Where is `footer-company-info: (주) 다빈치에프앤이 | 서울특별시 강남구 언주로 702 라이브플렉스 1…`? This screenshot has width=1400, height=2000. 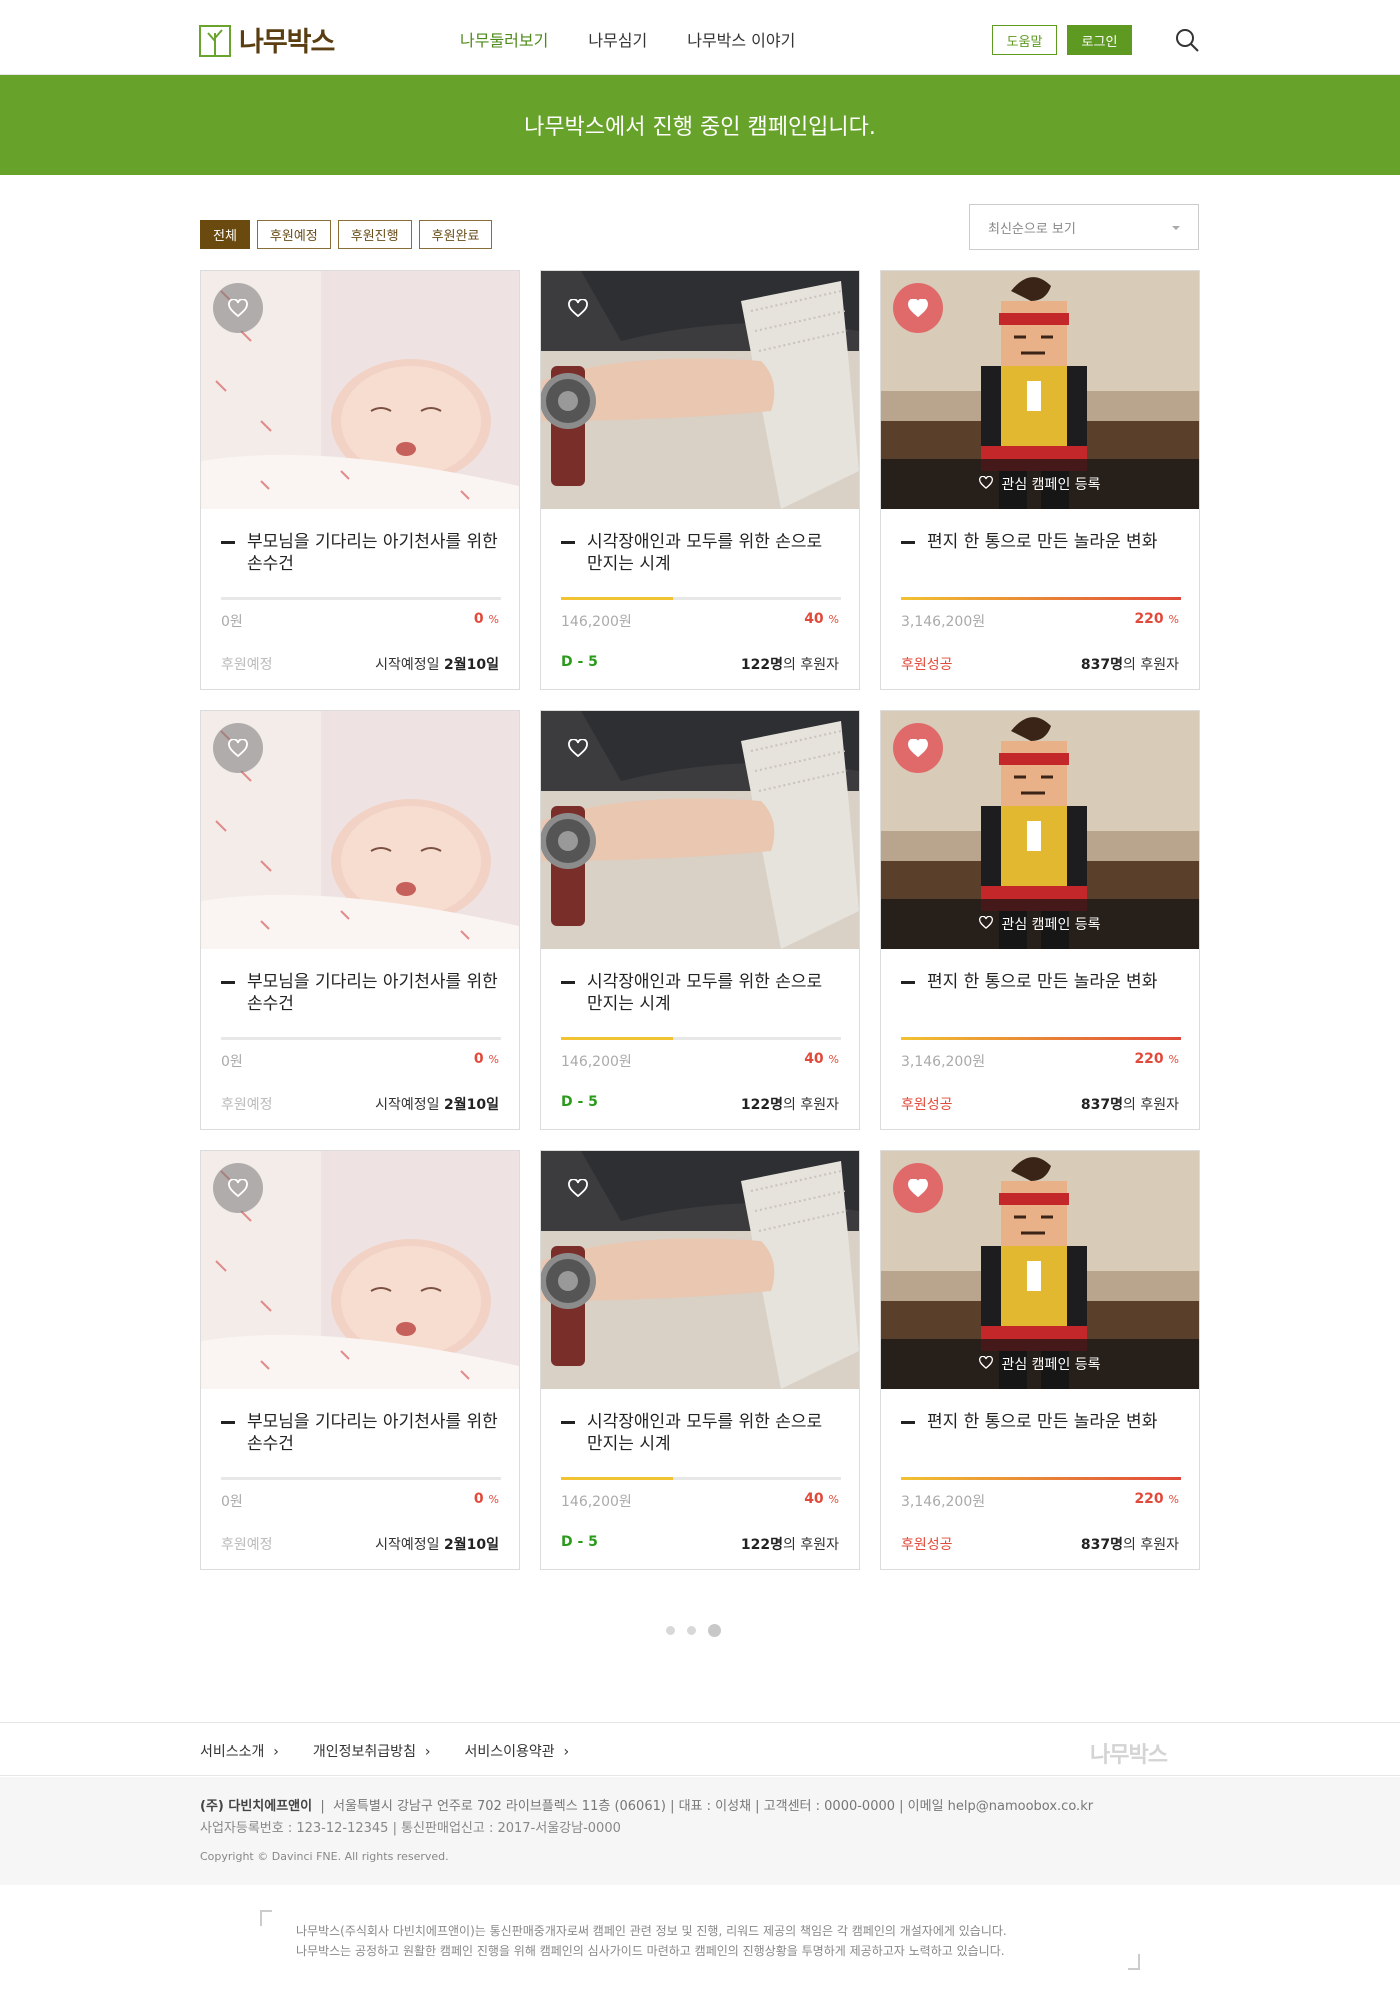
footer-company-info: (주) 다빈치에프앤이 | 서울특별시 강남구 언주로 702 라이브플렉스 1… is located at coordinates (700, 1831).